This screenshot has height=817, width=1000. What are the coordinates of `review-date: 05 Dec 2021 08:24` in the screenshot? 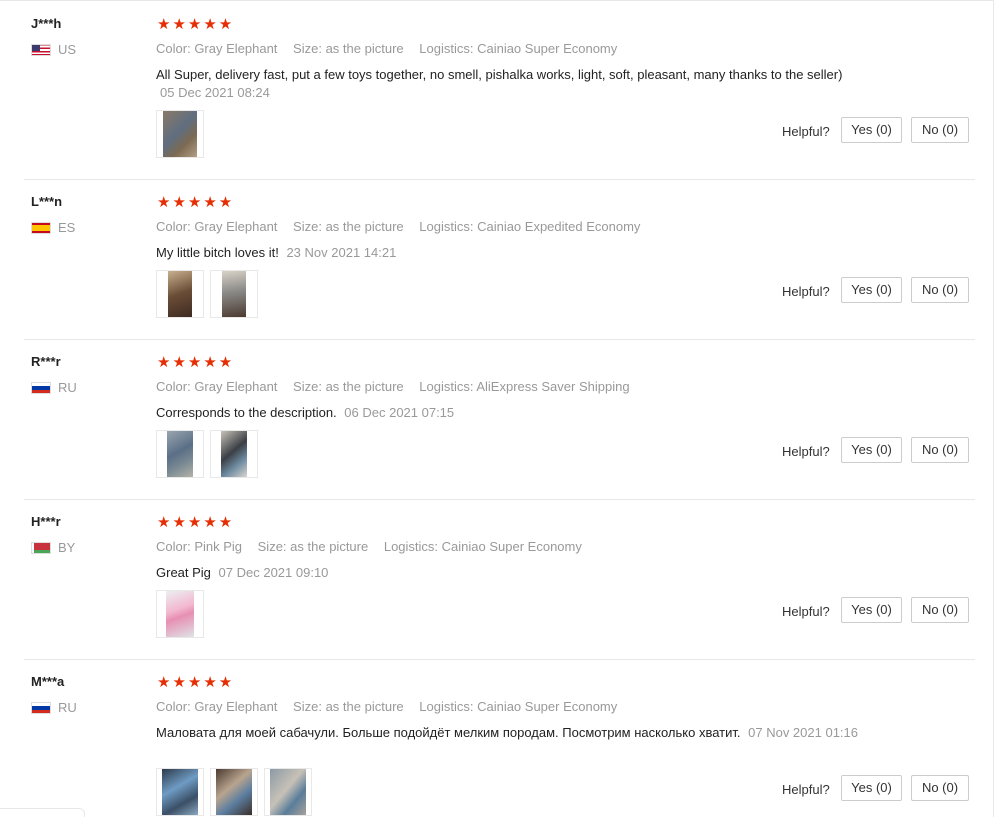 It's located at (215, 92).